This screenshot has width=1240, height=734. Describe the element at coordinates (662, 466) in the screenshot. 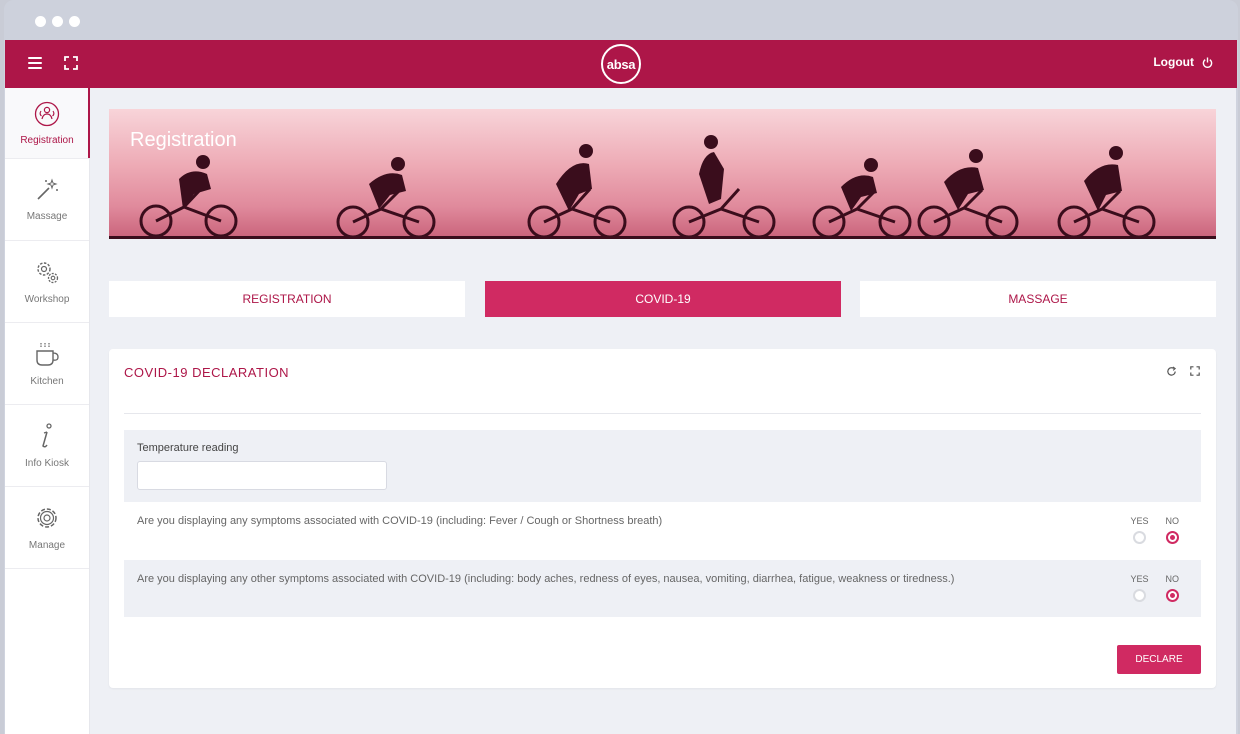

I see `temperature-section: Temperature reading` at that location.